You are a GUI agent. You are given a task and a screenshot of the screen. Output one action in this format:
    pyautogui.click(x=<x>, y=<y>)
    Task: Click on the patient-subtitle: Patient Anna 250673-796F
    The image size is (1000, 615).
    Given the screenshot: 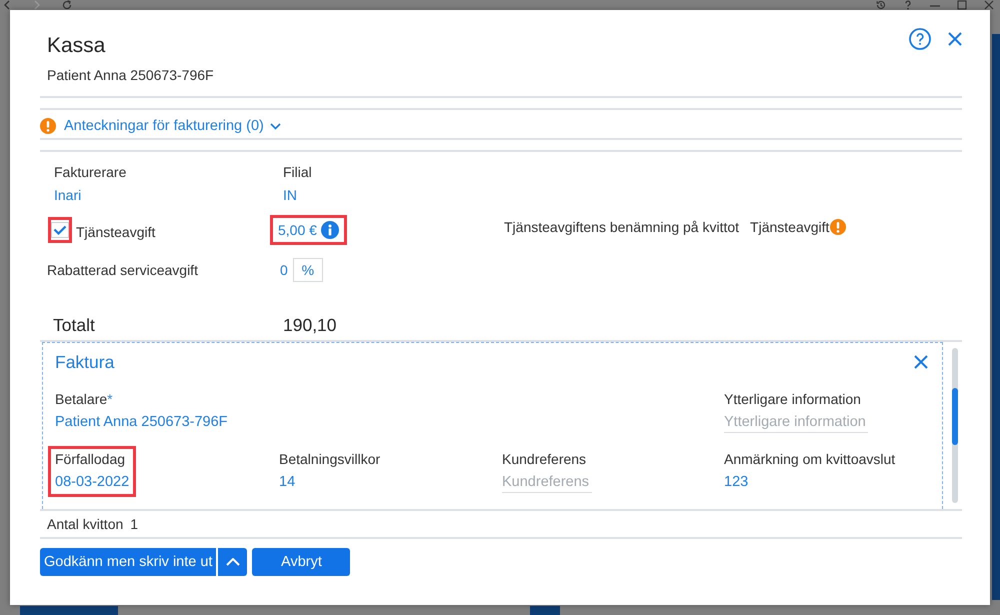 What is the action you would take?
    pyautogui.click(x=130, y=75)
    